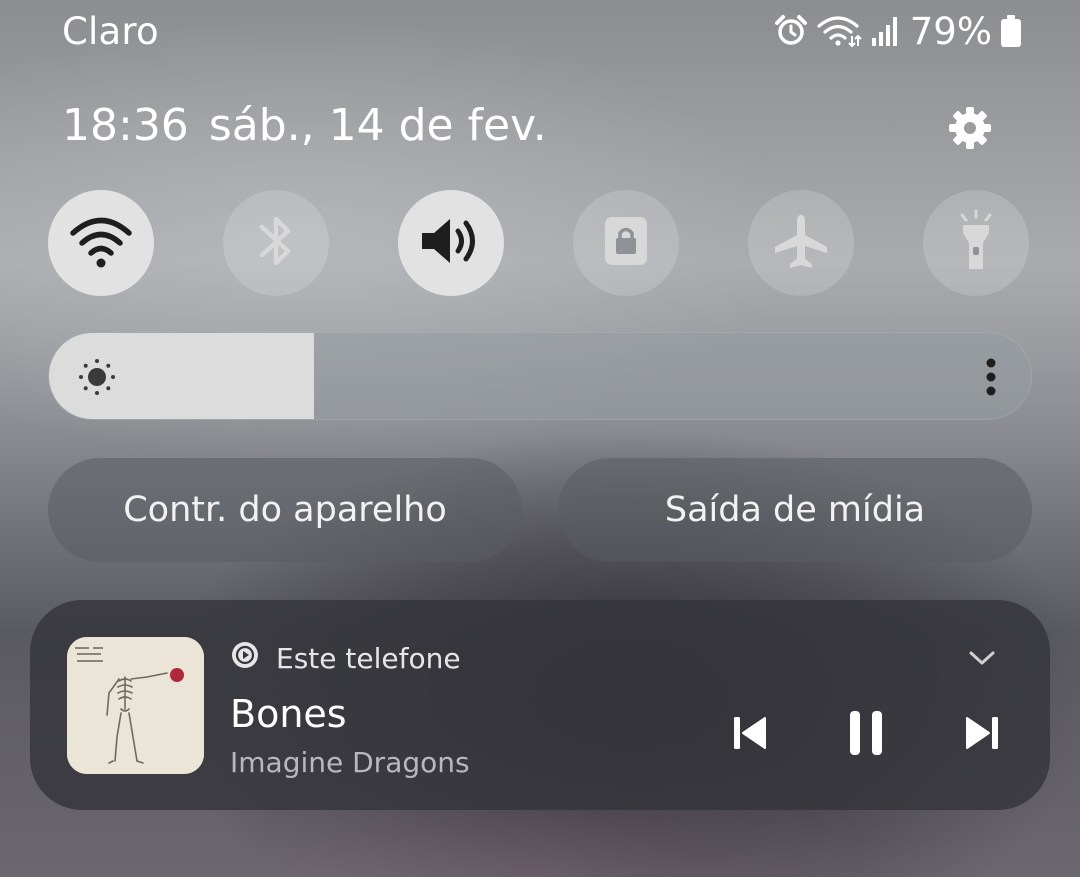 This screenshot has width=1080, height=877. I want to click on gear-icon, so click(970, 130).